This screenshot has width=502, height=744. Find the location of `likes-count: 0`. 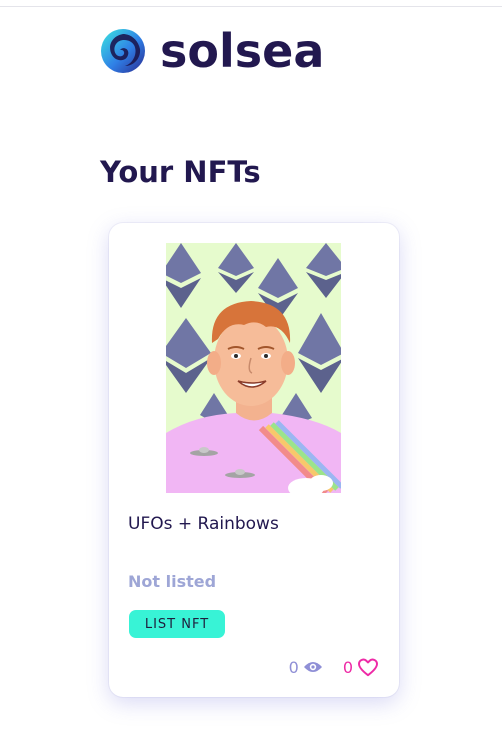

likes-count: 0 is located at coordinates (347, 667).